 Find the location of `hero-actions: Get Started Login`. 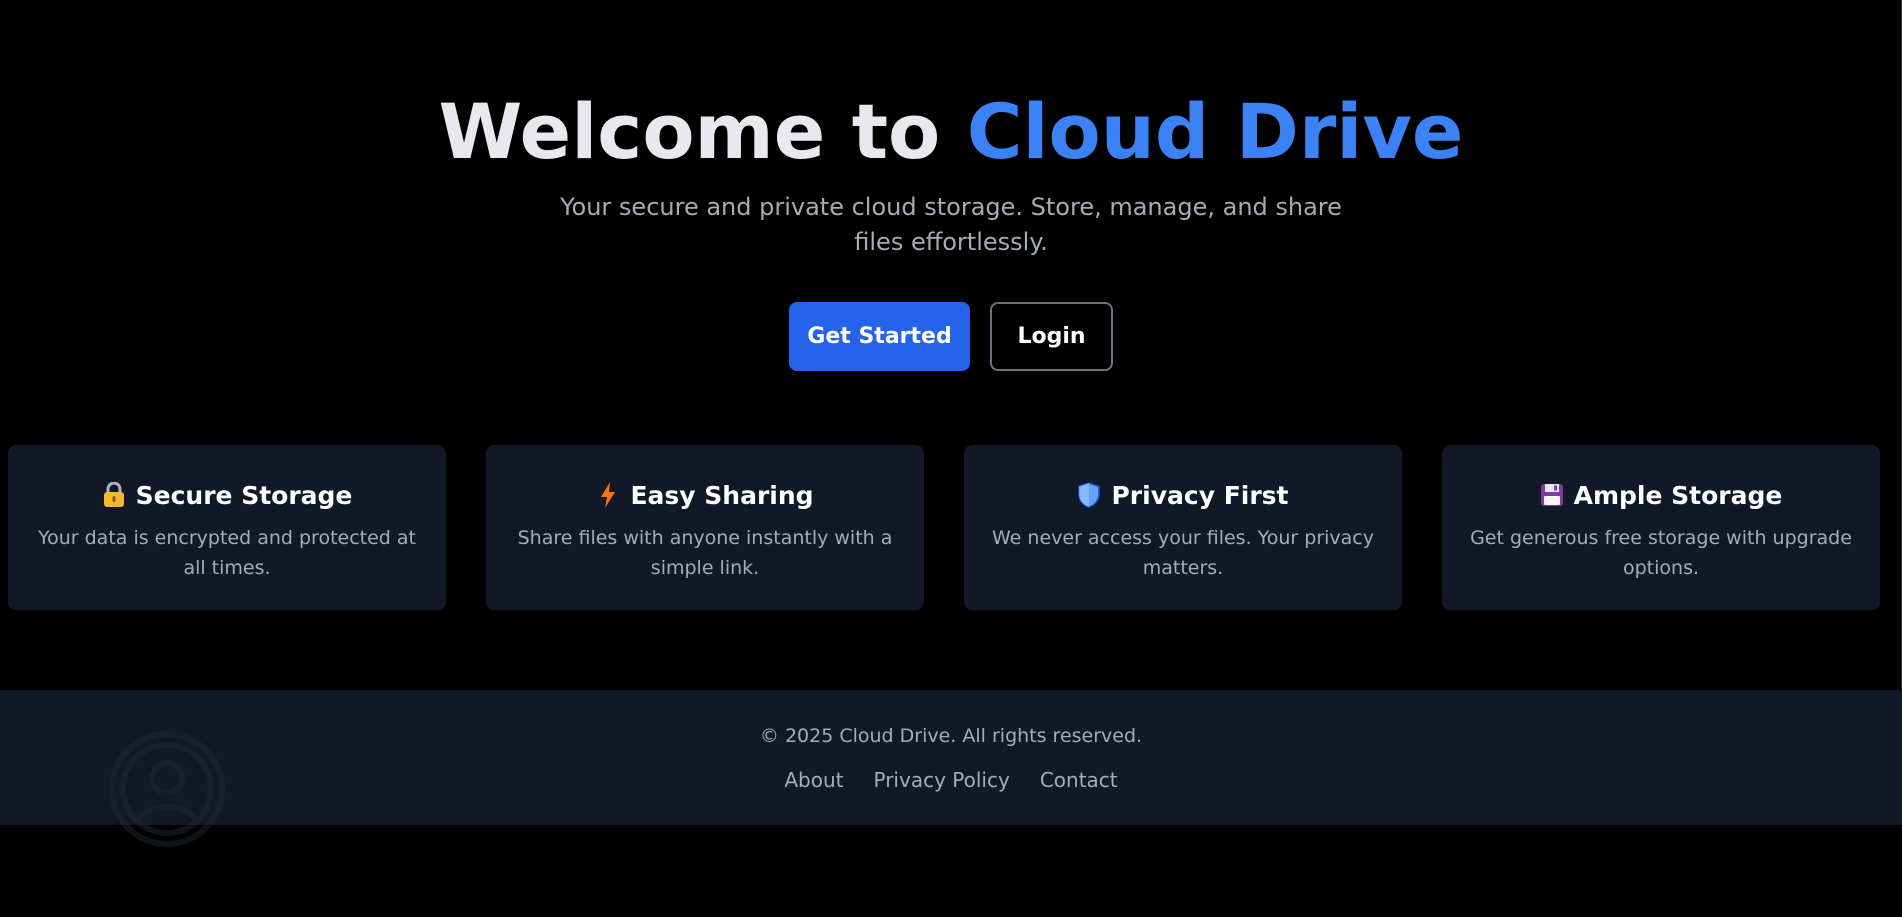

hero-actions: Get Started Login is located at coordinates (951, 336).